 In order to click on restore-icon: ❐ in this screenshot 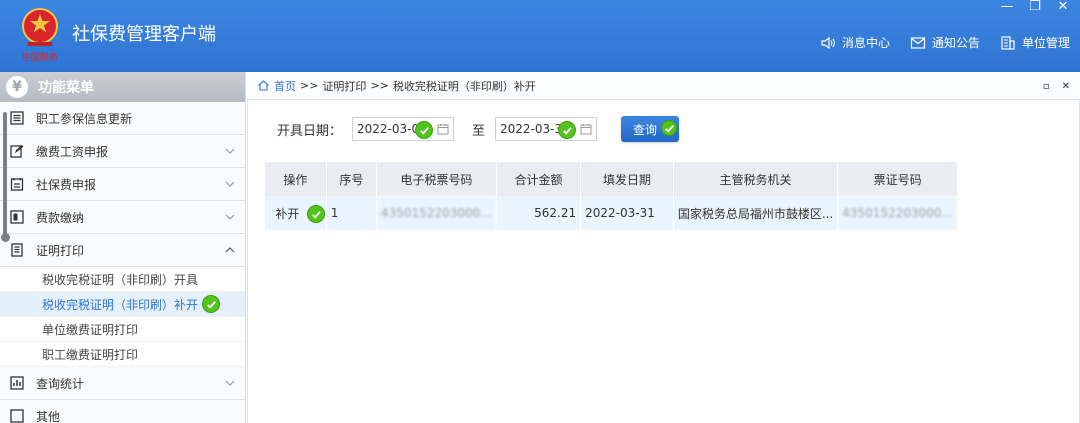, I will do `click(1035, 7)`.